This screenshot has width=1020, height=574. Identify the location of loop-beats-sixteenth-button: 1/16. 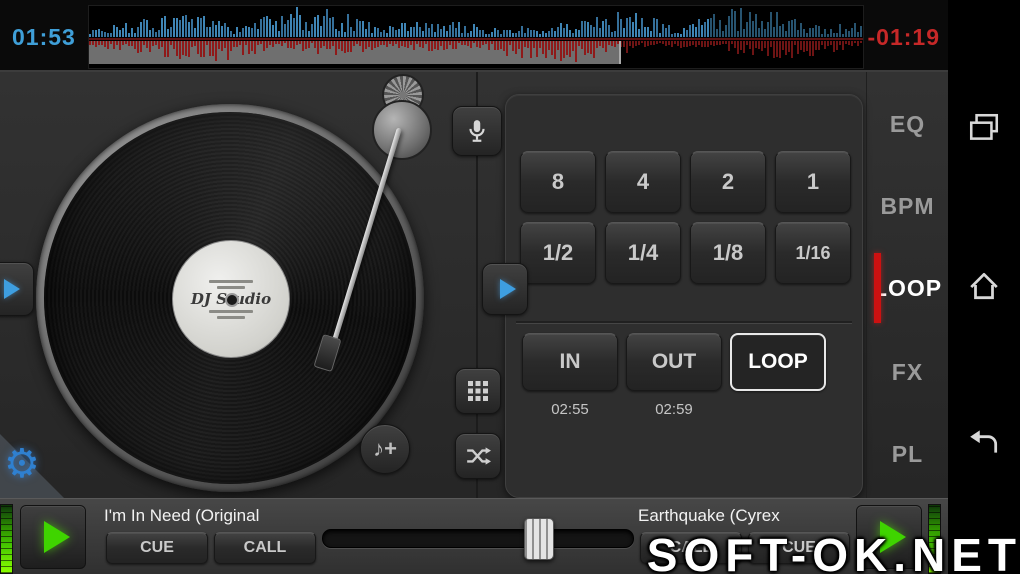
(813, 253).